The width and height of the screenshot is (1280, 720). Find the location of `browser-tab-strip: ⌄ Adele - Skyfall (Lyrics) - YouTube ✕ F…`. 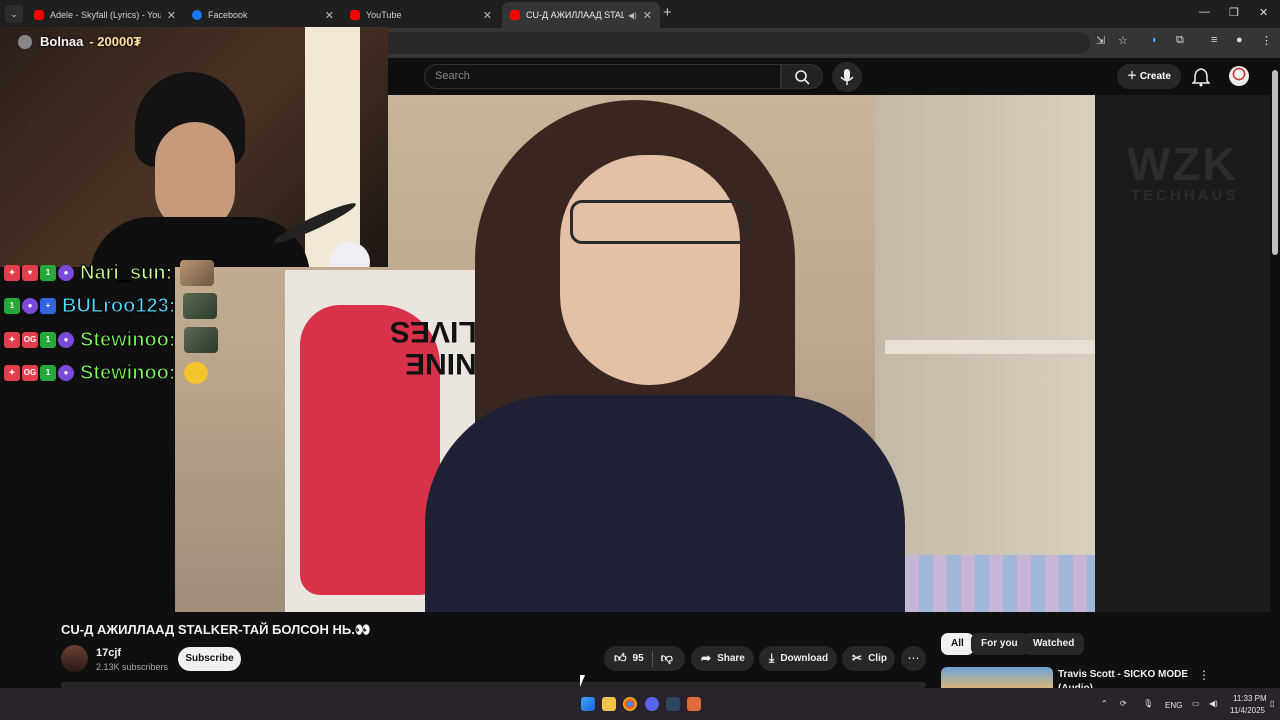

browser-tab-strip: ⌄ Adele - Skyfall (Lyrics) - YouTube ✕ F… is located at coordinates (640, 14).